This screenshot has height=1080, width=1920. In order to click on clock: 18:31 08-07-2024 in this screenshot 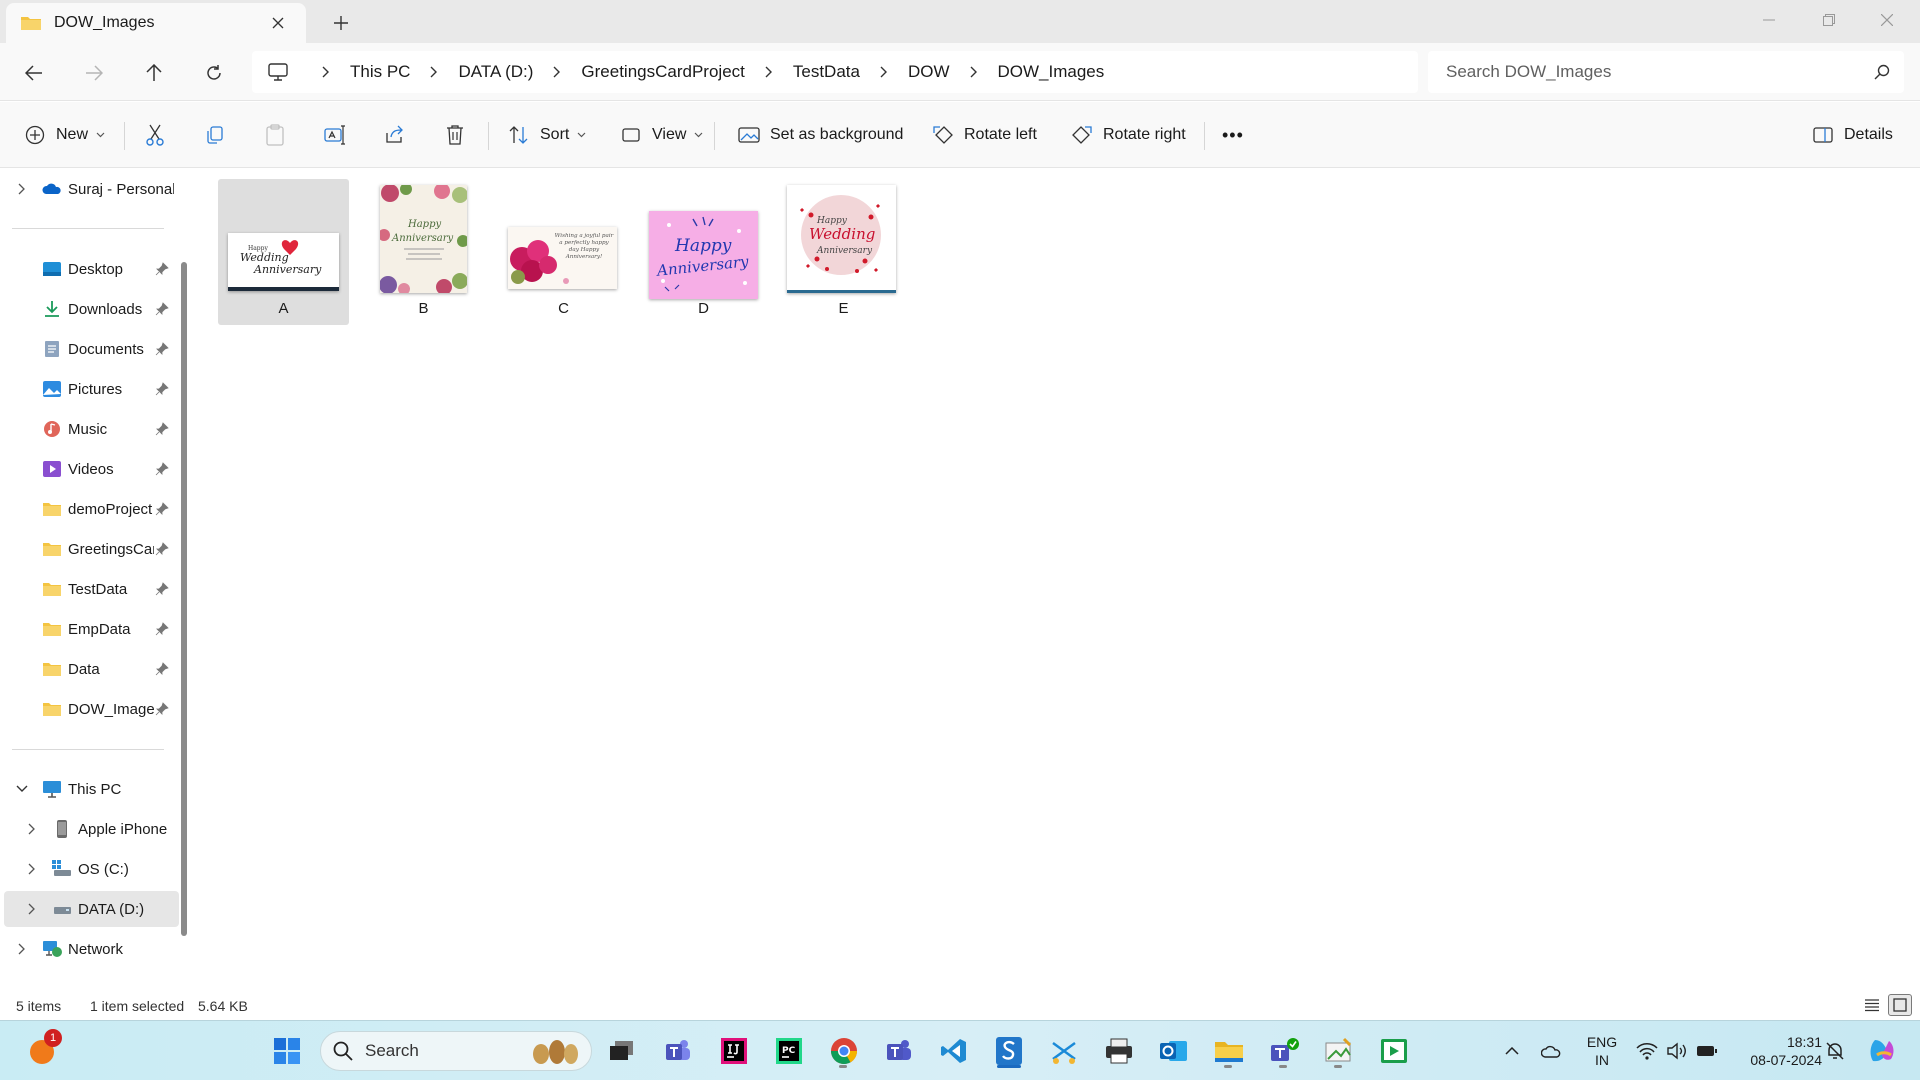, I will do `click(1778, 1051)`.